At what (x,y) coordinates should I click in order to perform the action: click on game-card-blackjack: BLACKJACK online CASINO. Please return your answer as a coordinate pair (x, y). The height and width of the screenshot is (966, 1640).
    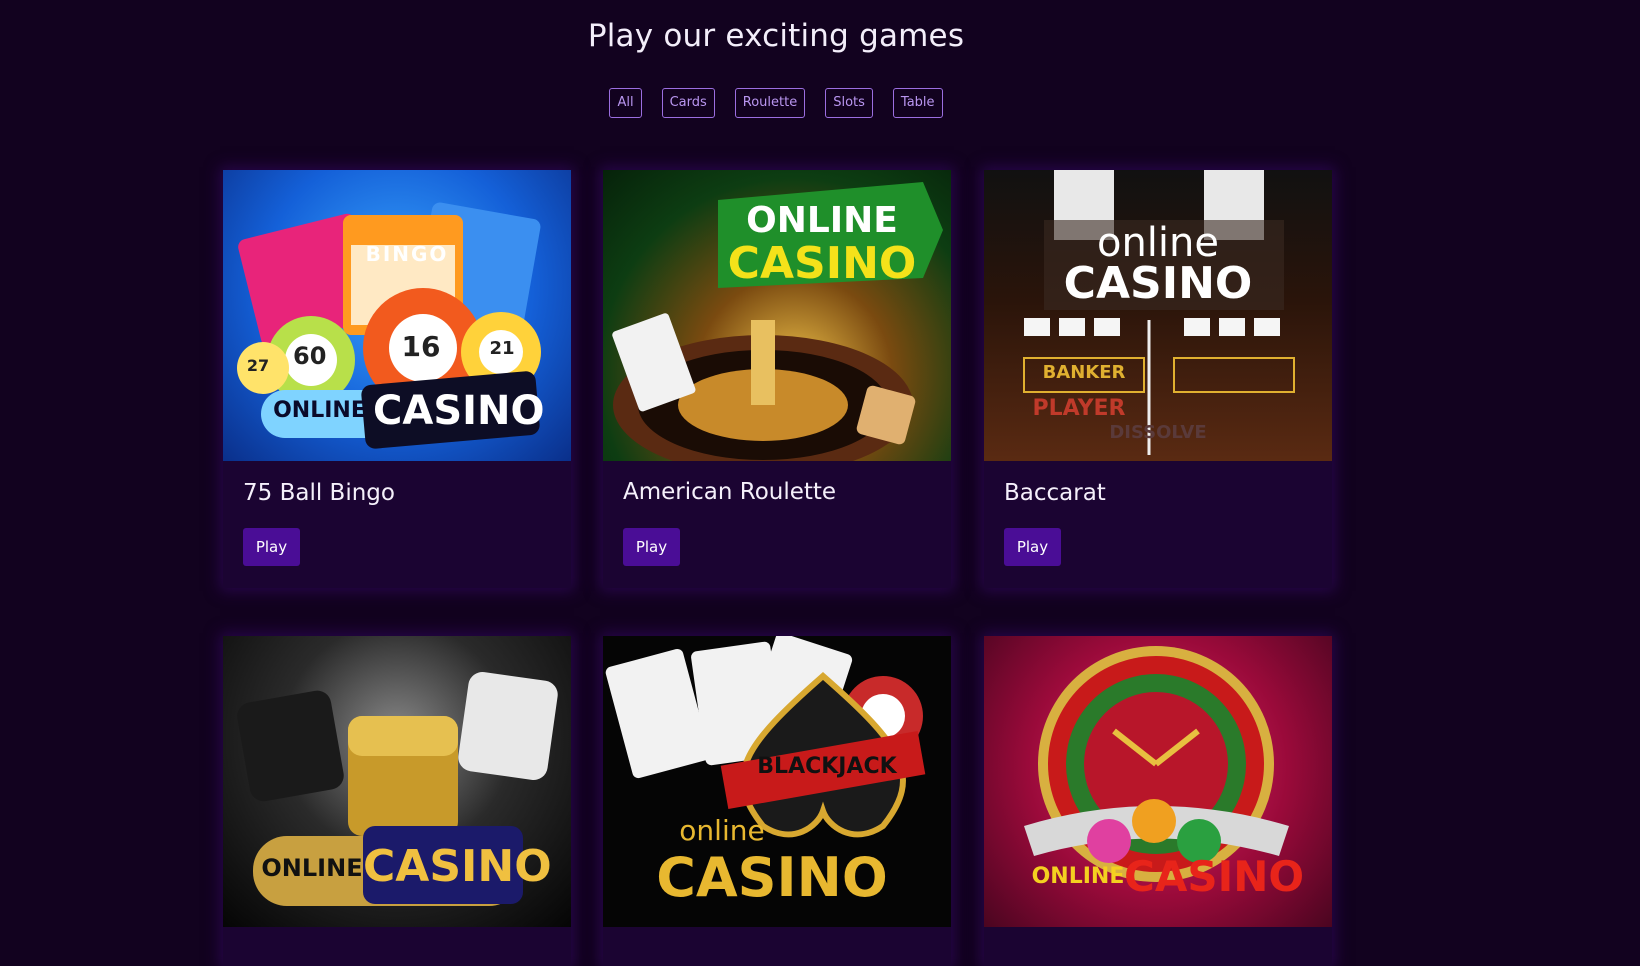
    Looking at the image, I should click on (777, 801).